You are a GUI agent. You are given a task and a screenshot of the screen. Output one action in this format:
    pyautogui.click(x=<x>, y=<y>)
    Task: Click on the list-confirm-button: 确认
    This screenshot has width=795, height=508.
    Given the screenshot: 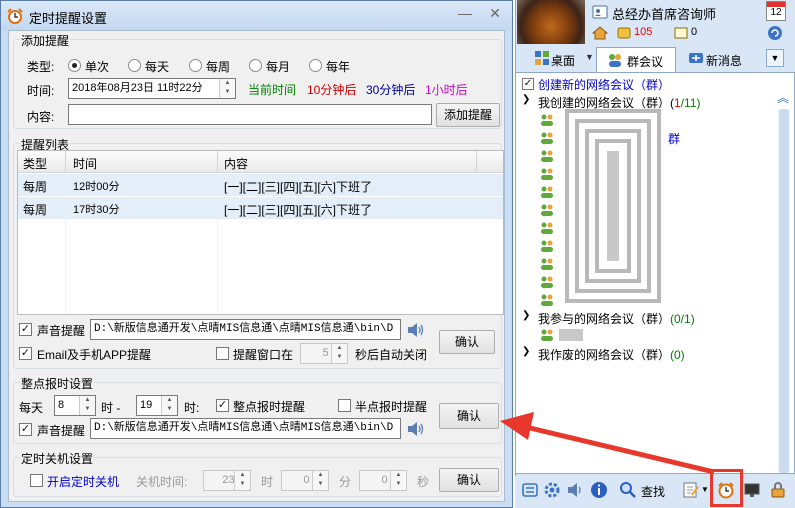 What is the action you would take?
    pyautogui.click(x=467, y=342)
    